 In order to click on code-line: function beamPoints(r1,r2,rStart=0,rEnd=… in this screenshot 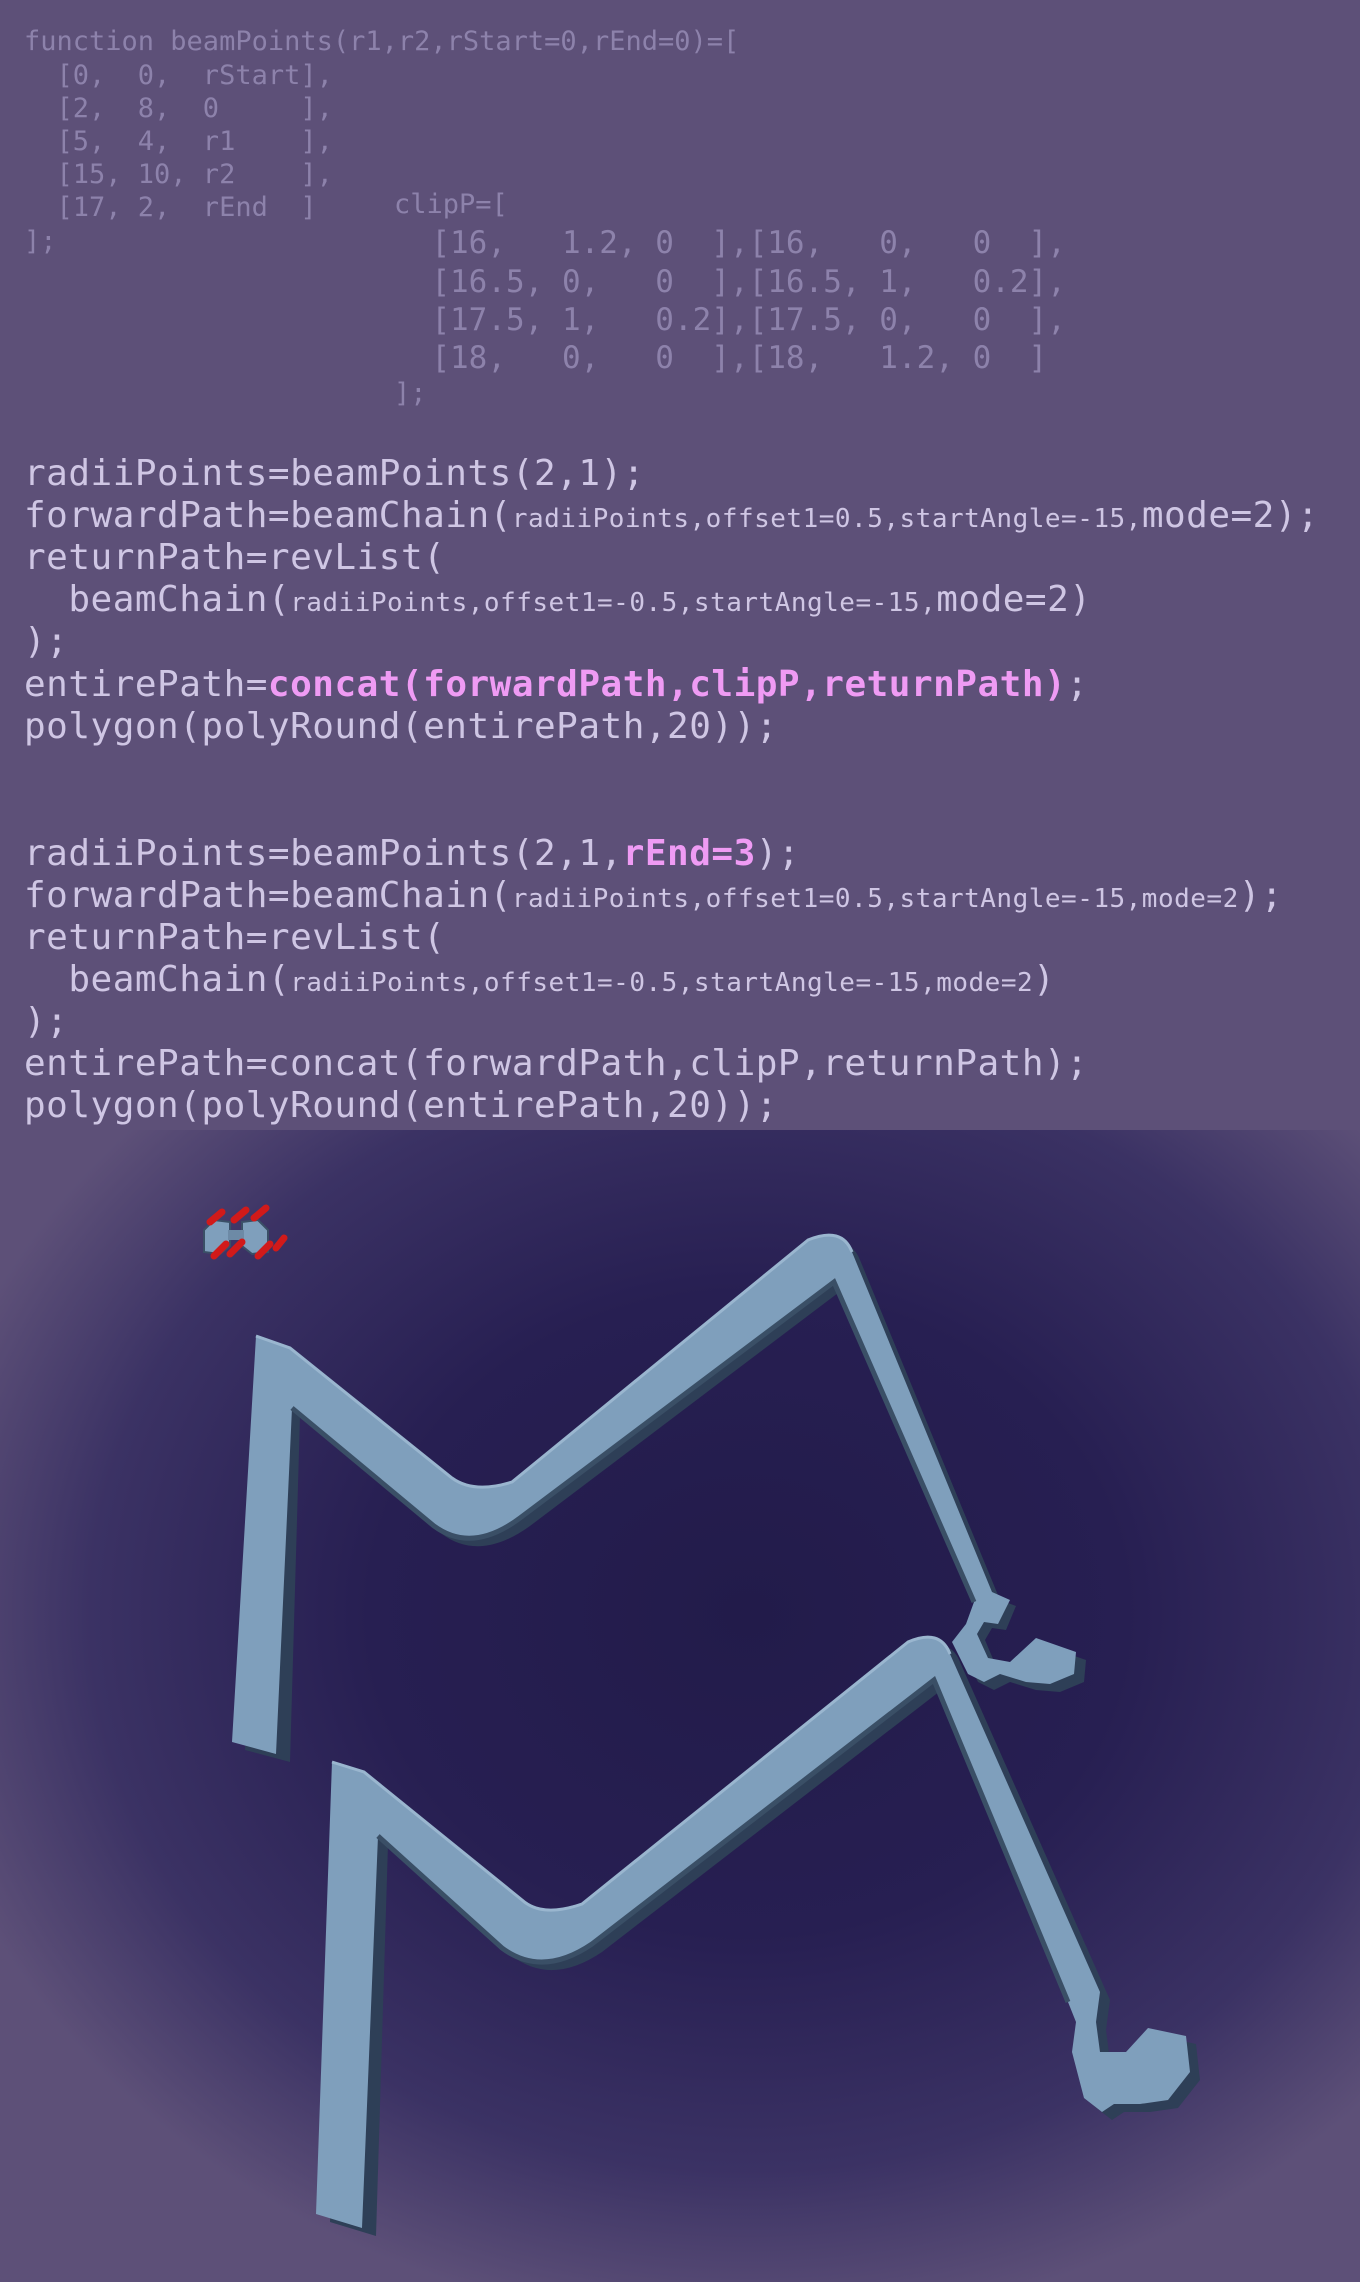, I will do `click(382, 41)`.